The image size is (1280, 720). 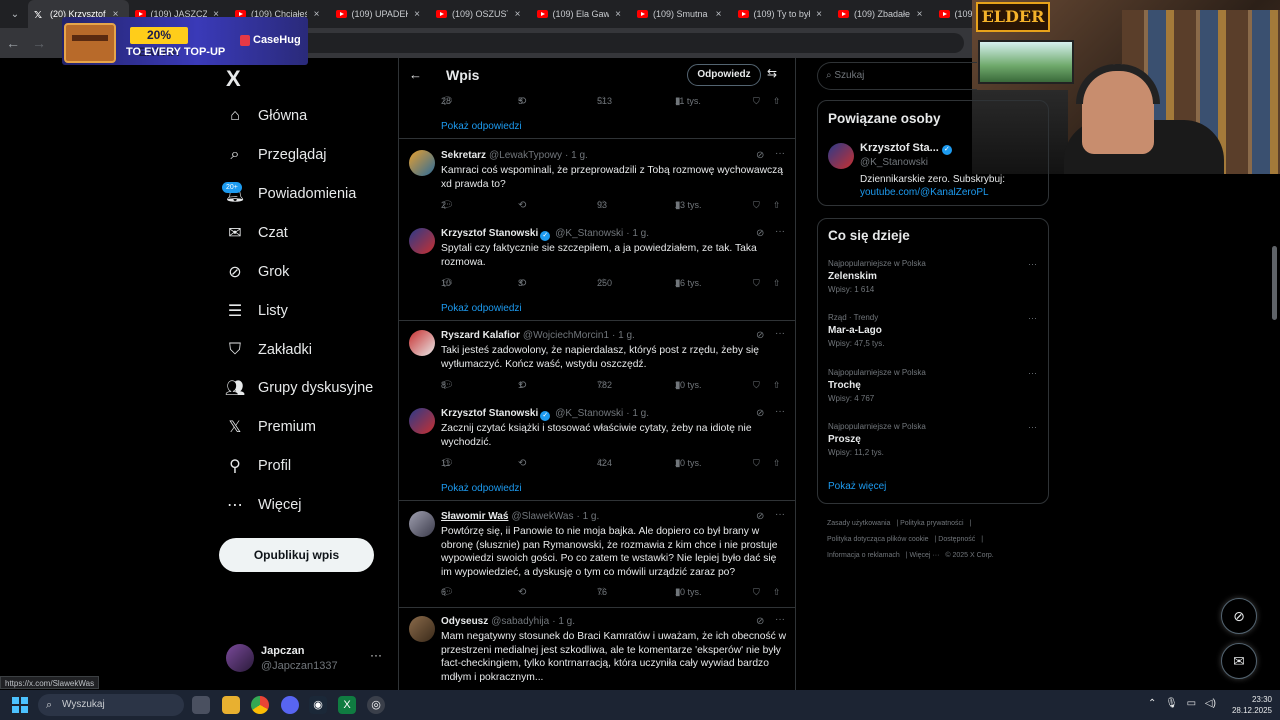 What do you see at coordinates (924, 192) in the screenshot?
I see `related-bio-link: youtube.com/@KanalZeroPL` at bounding box center [924, 192].